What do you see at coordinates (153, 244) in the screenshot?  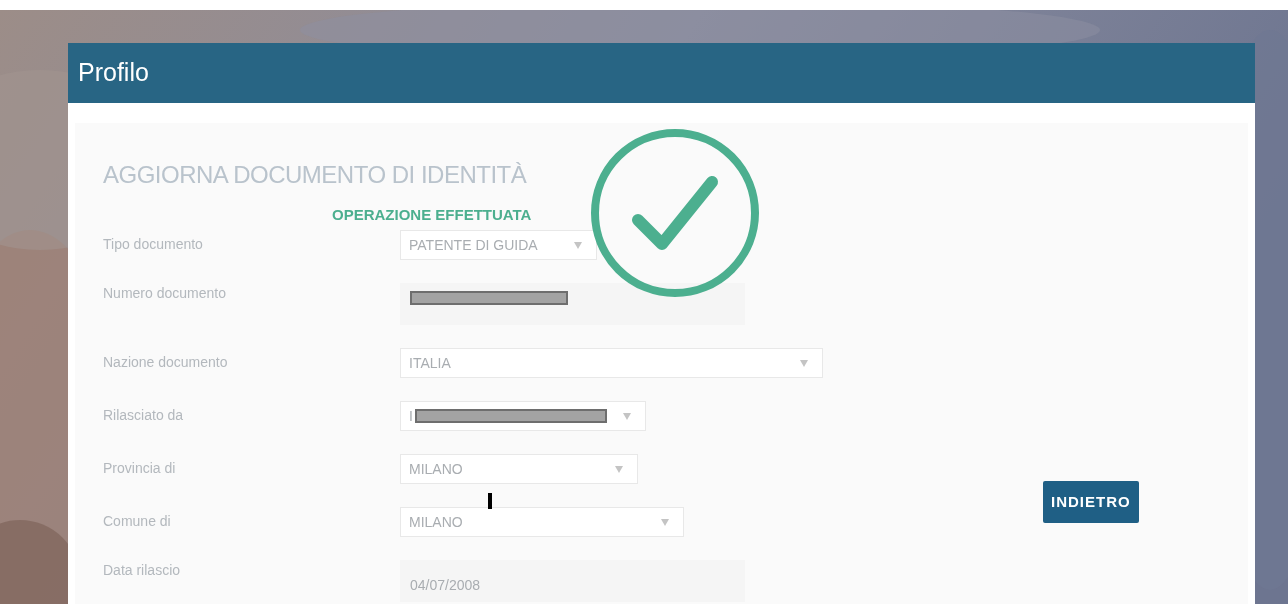 I see `field-label: Tipo documento` at bounding box center [153, 244].